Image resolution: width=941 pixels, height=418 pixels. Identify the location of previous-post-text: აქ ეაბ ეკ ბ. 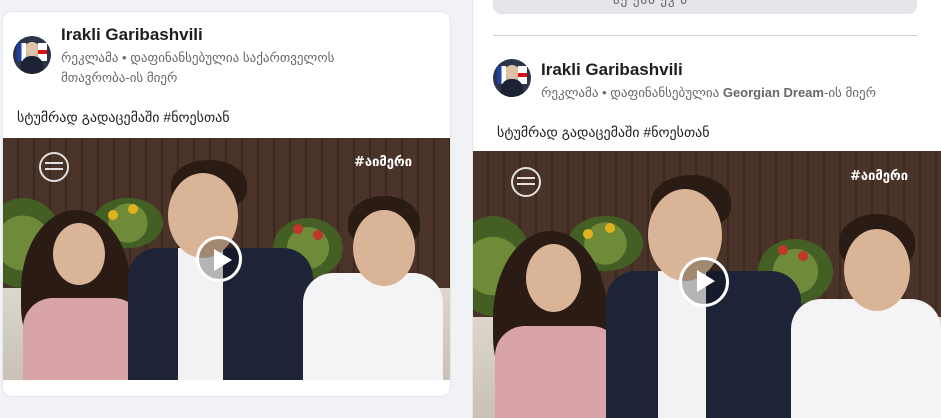
(650, 4).